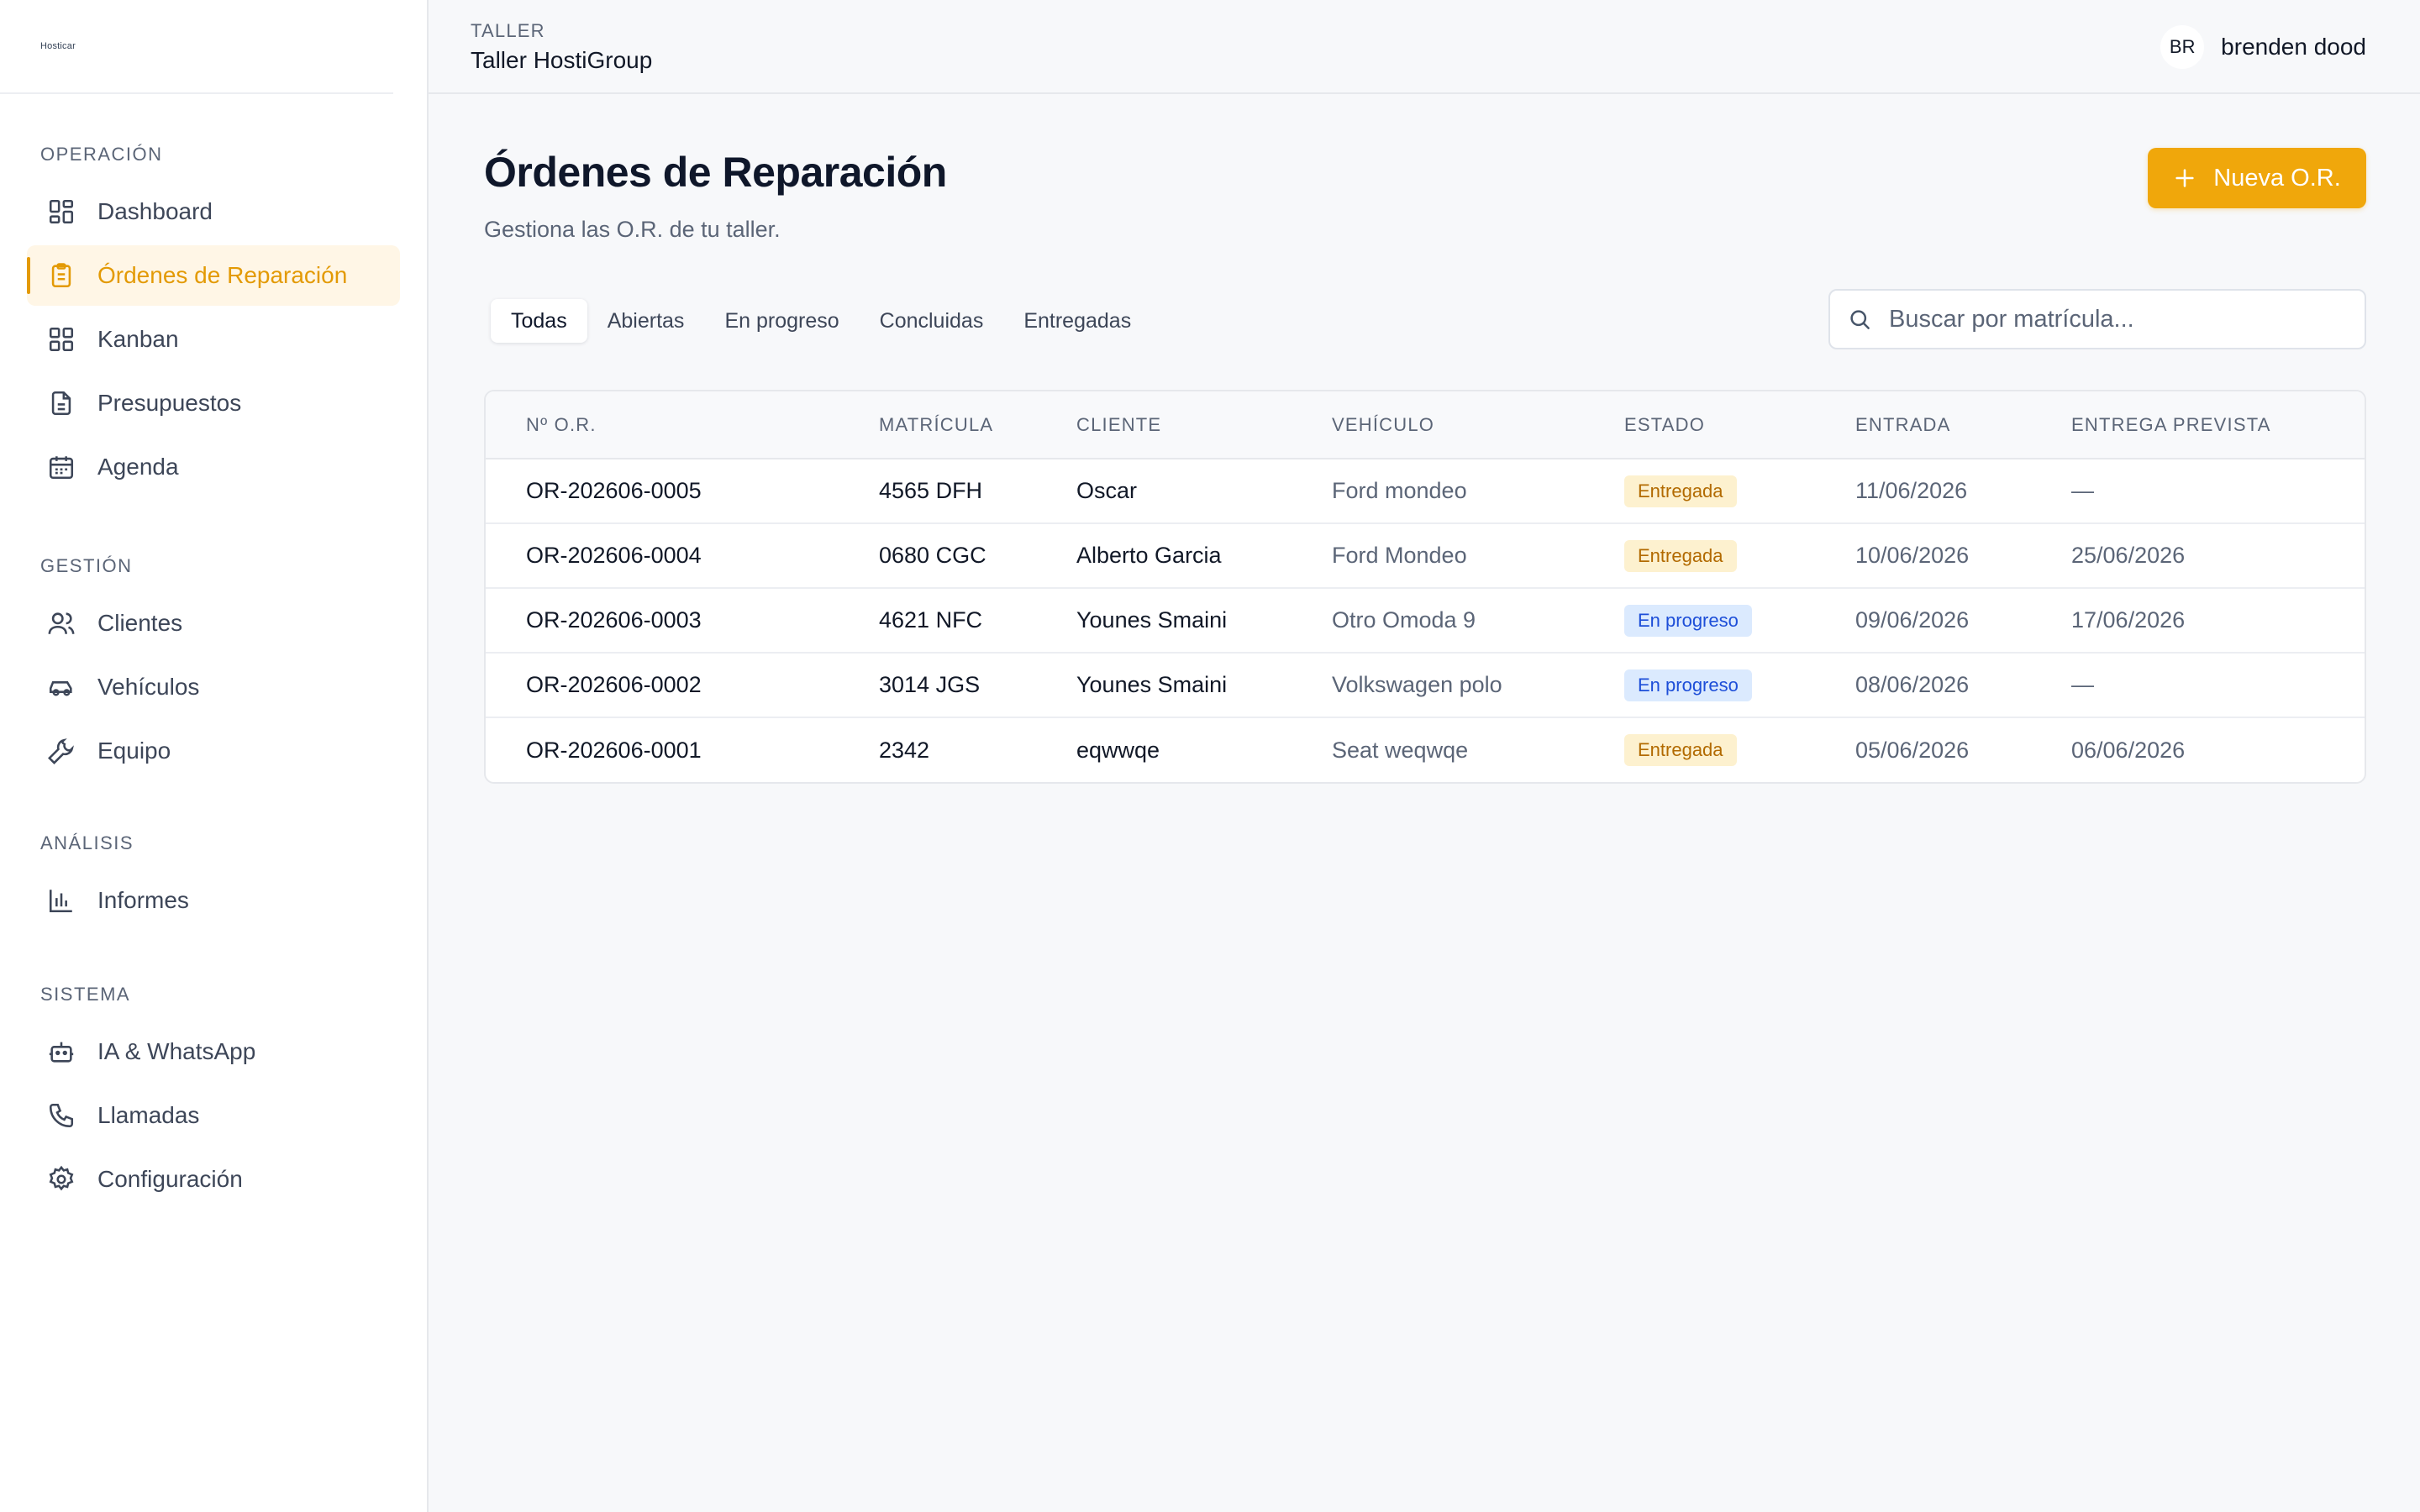 Image resolution: width=2420 pixels, height=1512 pixels. I want to click on user-menu: BR brenden dood, so click(2263, 47).